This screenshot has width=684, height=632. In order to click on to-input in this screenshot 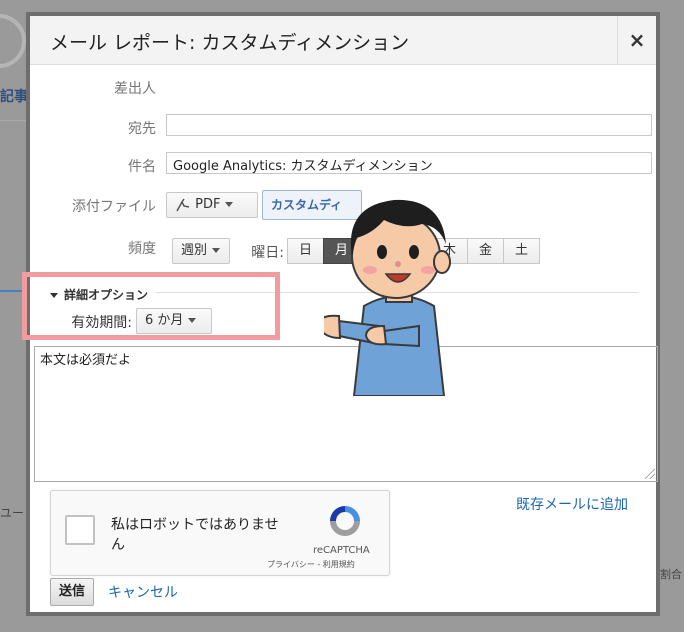, I will do `click(409, 125)`.